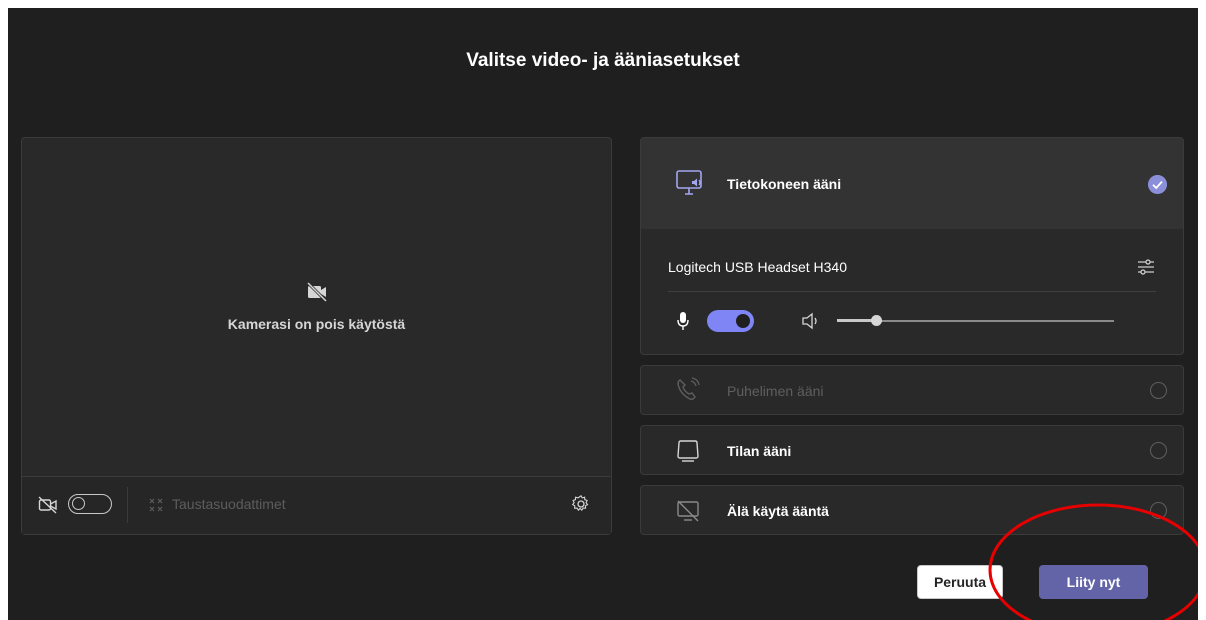  What do you see at coordinates (757, 267) in the screenshot?
I see `audio-device-name: Logitech USB Headset H340` at bounding box center [757, 267].